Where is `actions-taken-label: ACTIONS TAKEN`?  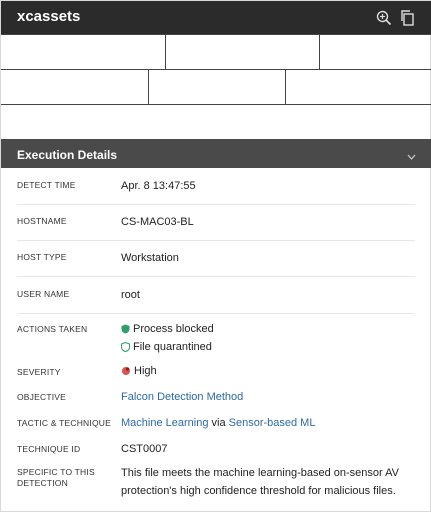
actions-taken-label: ACTIONS TAKEN is located at coordinates (52, 329).